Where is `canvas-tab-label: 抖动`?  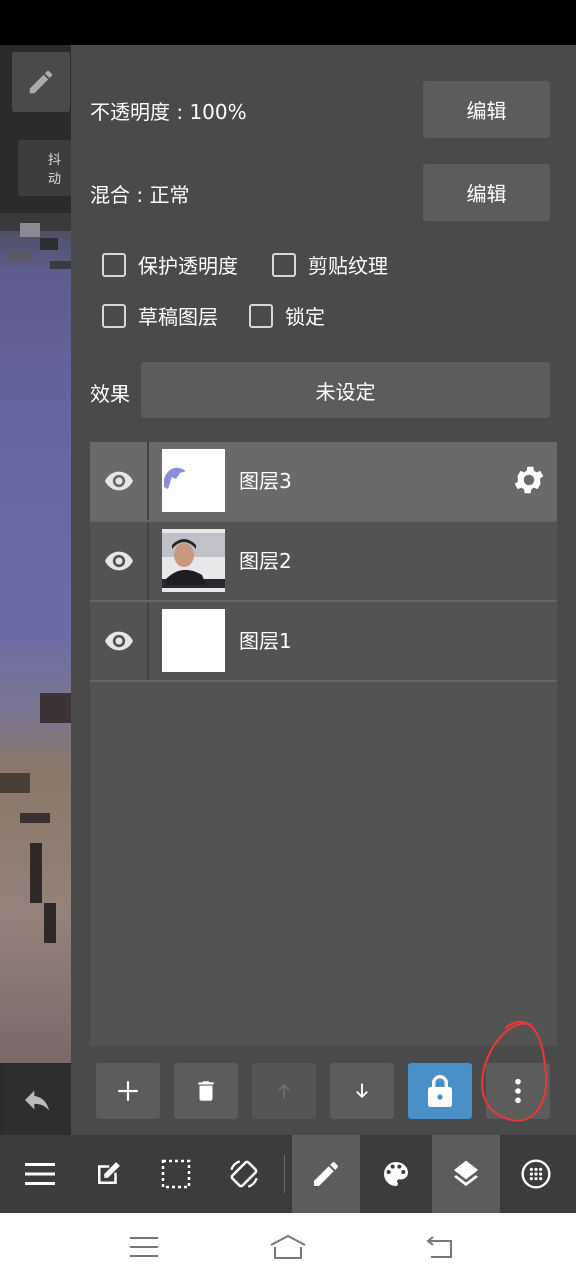
canvas-tab-label: 抖动 is located at coordinates (55, 170).